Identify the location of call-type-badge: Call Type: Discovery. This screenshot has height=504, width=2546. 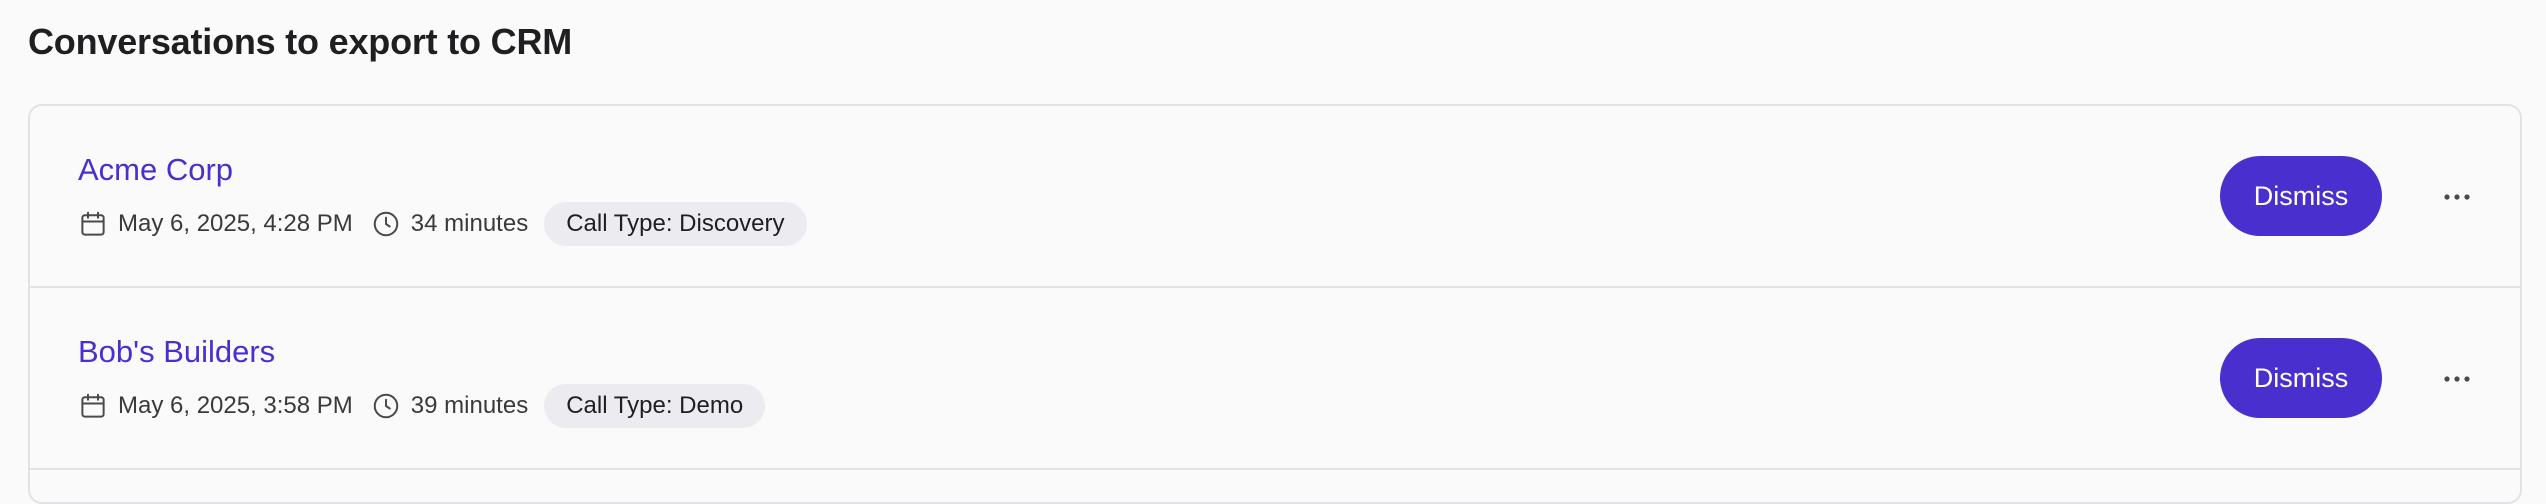
(675, 224).